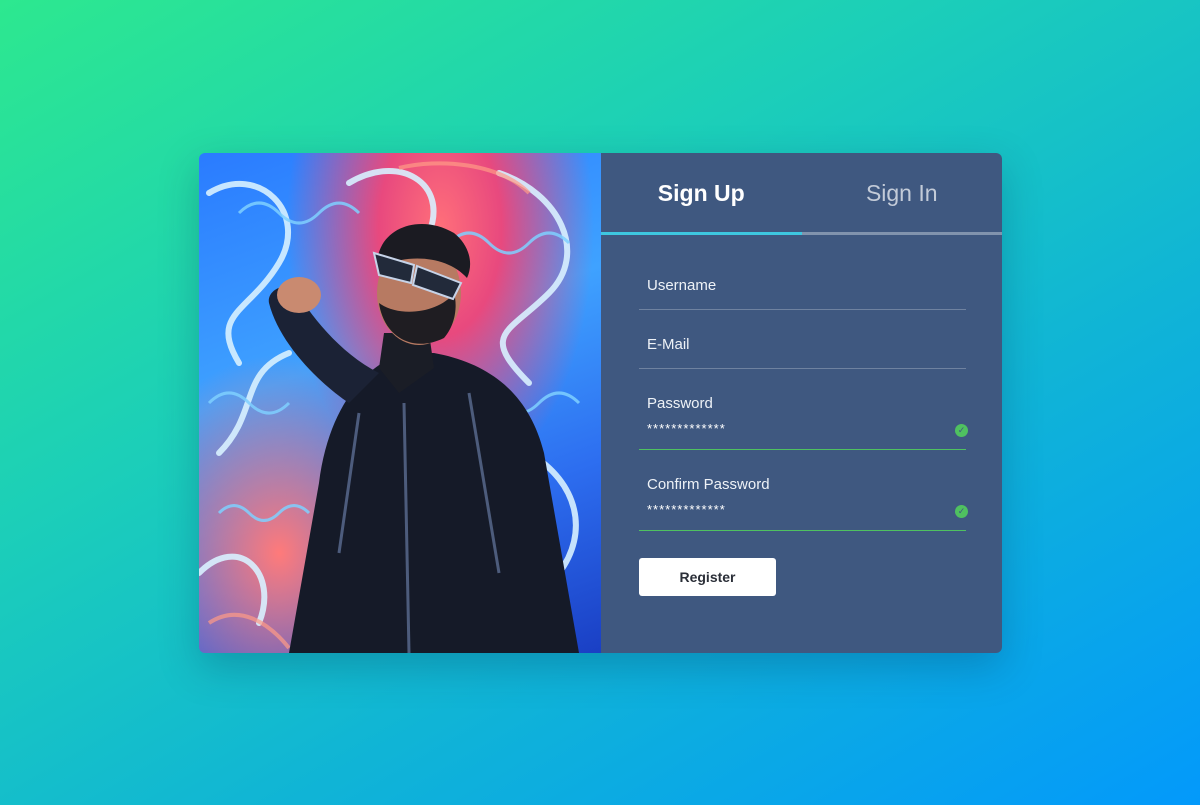 The width and height of the screenshot is (1200, 805). Describe the element at coordinates (682, 285) in the screenshot. I see `username-label: Username` at that location.